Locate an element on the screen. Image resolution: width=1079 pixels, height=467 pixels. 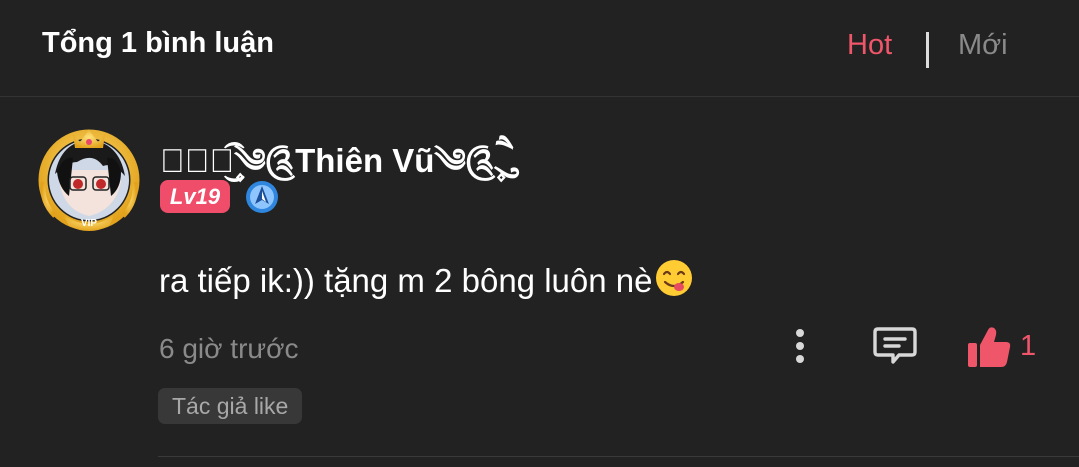
comment-divider is located at coordinates (618, 456).